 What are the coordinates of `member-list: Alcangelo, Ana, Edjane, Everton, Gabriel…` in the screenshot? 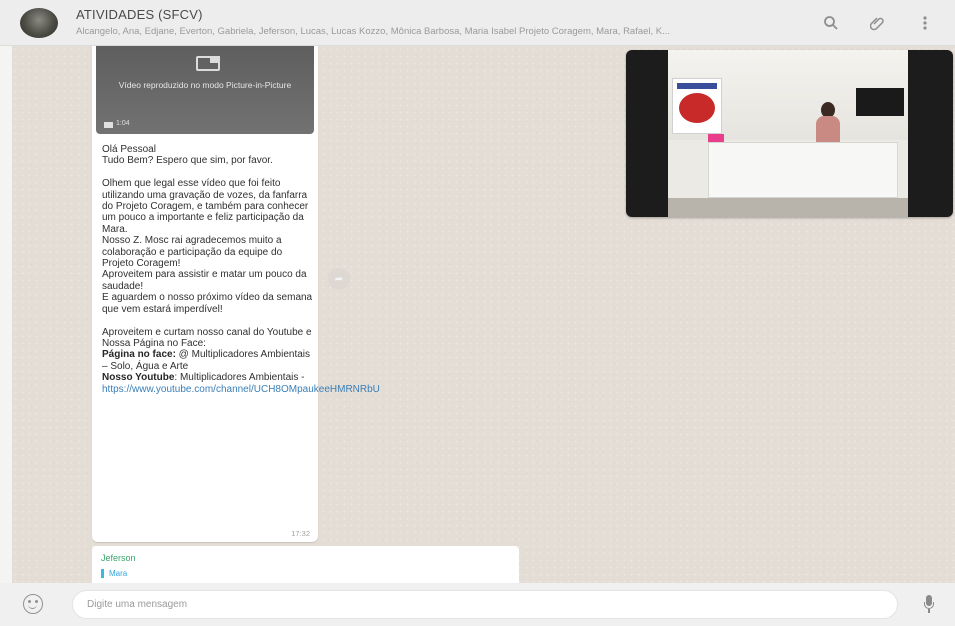 It's located at (433, 31).